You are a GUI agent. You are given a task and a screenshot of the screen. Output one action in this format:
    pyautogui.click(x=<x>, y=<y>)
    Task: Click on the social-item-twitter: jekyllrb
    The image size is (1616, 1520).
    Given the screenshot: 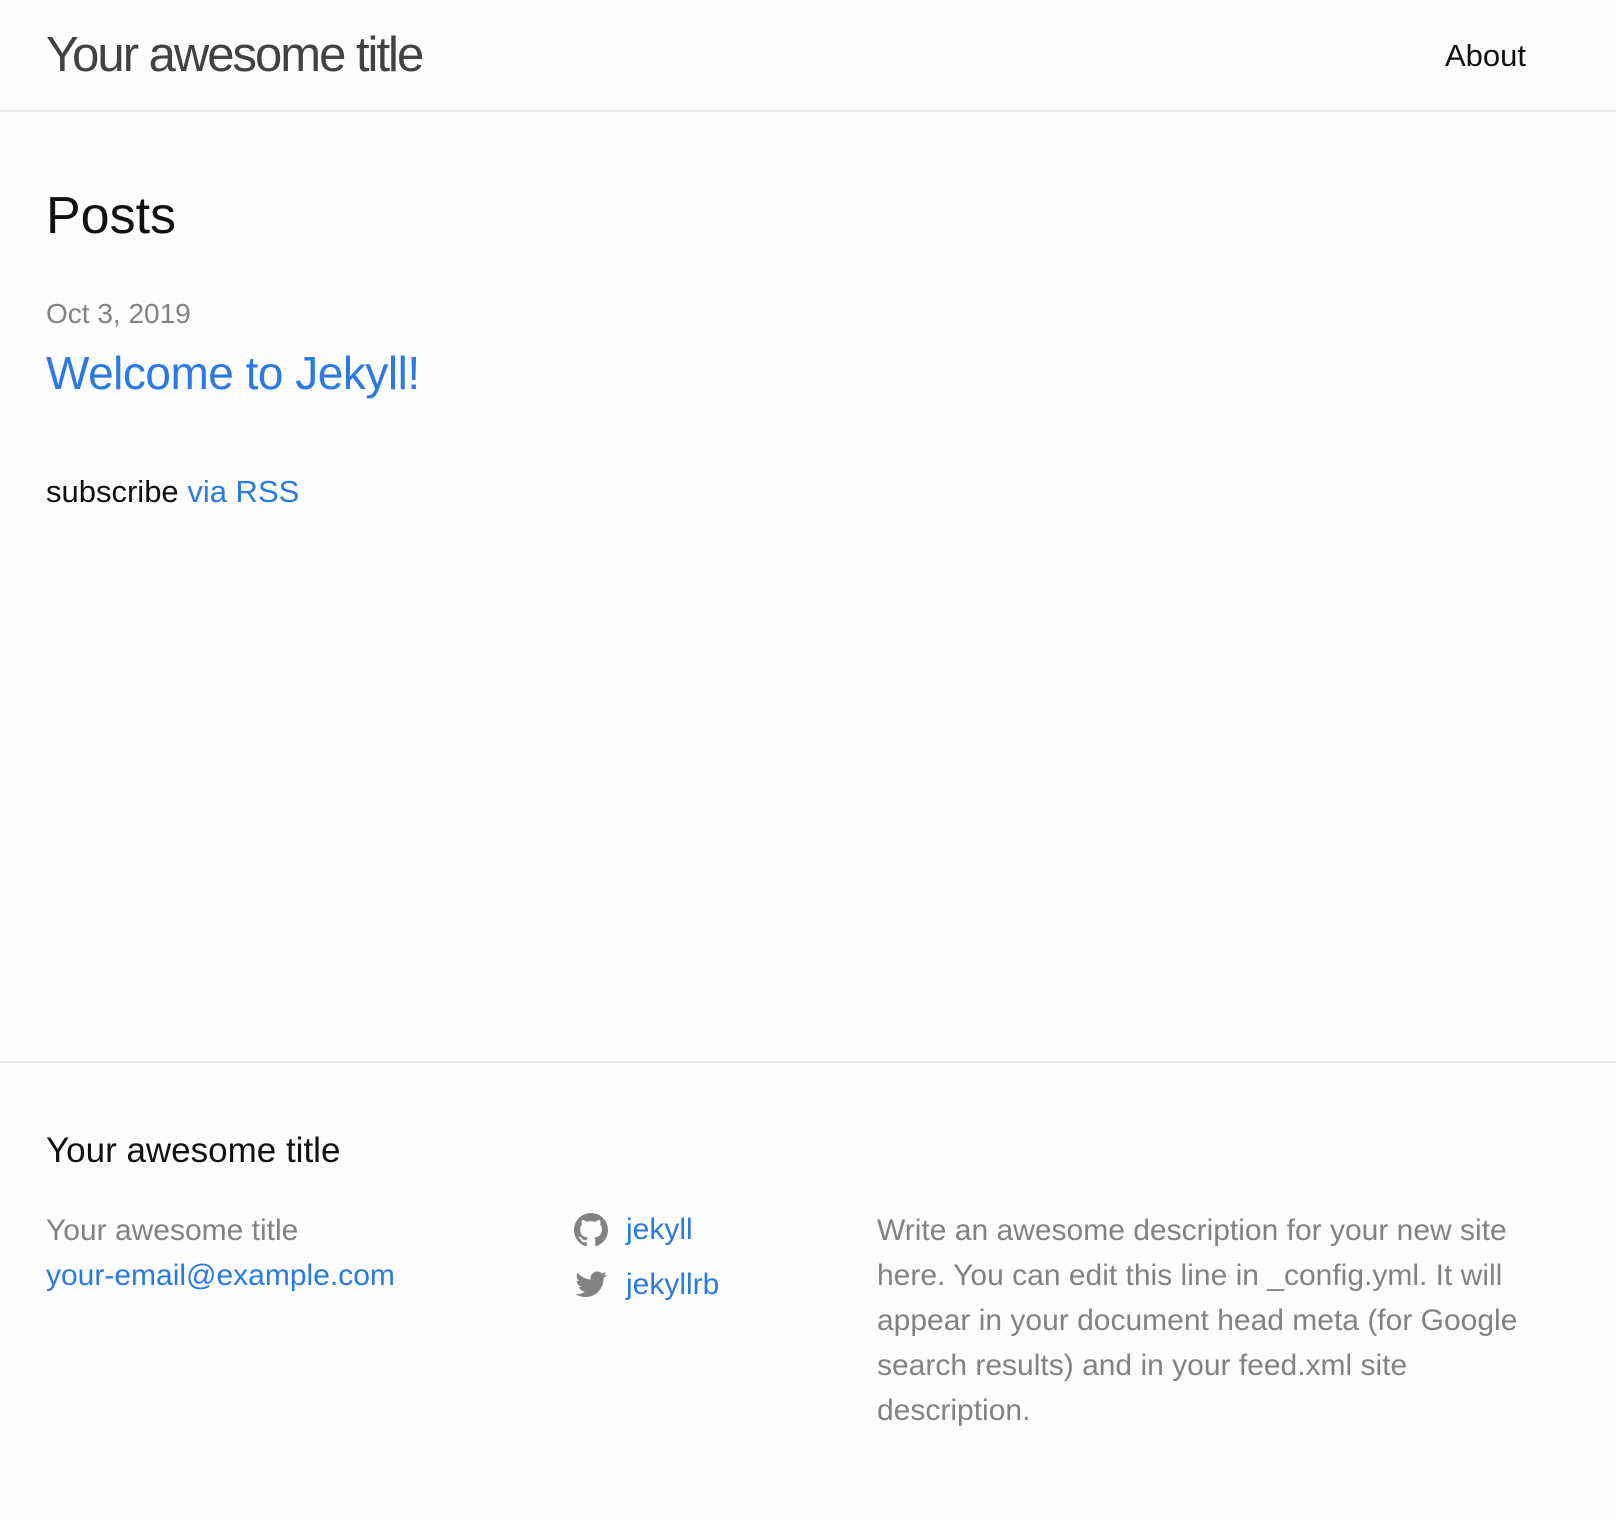 What is the action you would take?
    pyautogui.click(x=714, y=1284)
    